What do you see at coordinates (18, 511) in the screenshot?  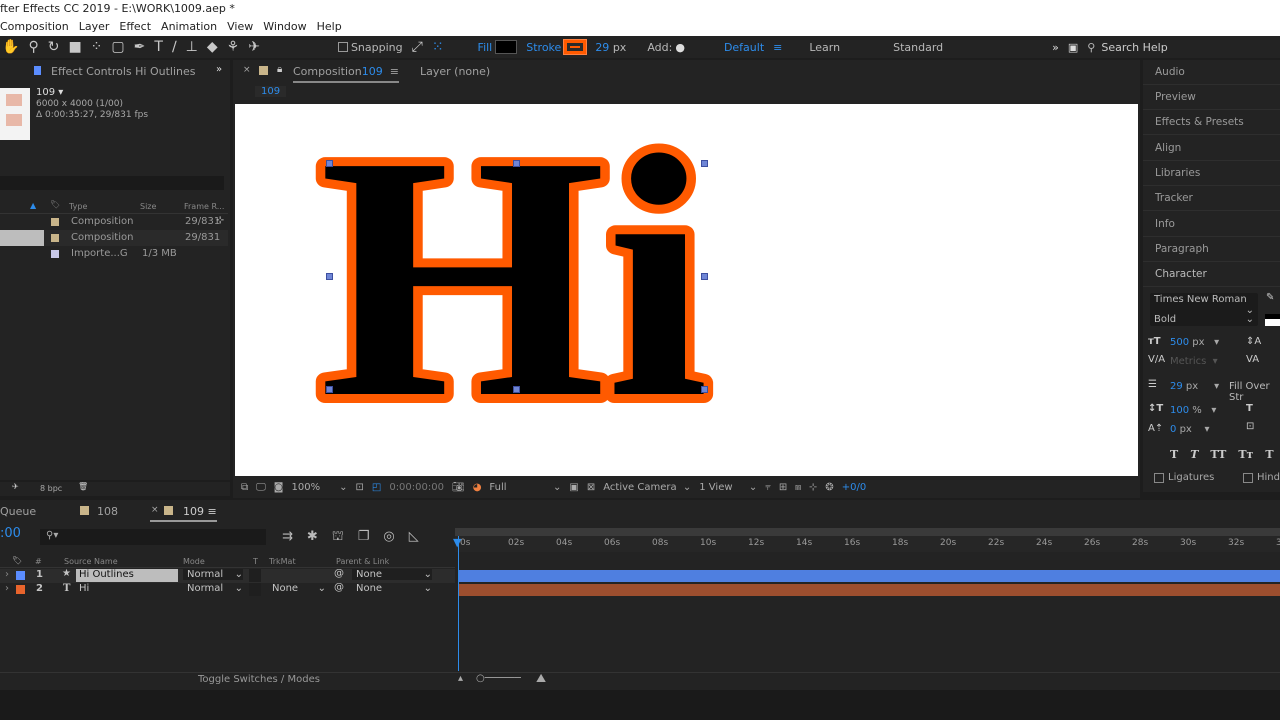 I see `tab-render-queue: Queue` at bounding box center [18, 511].